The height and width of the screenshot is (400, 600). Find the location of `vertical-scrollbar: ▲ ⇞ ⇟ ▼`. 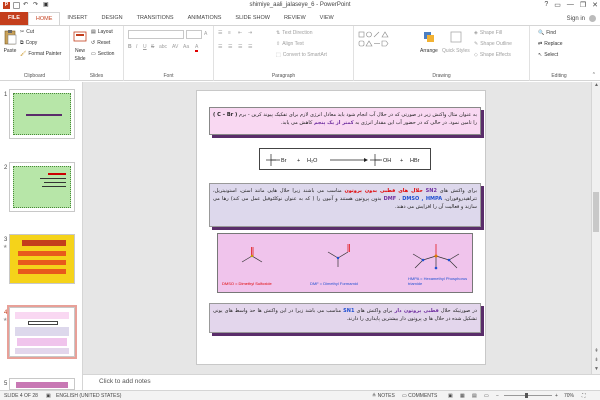

vertical-scrollbar: ▲ ⇞ ⇟ ▼ is located at coordinates (595, 228).